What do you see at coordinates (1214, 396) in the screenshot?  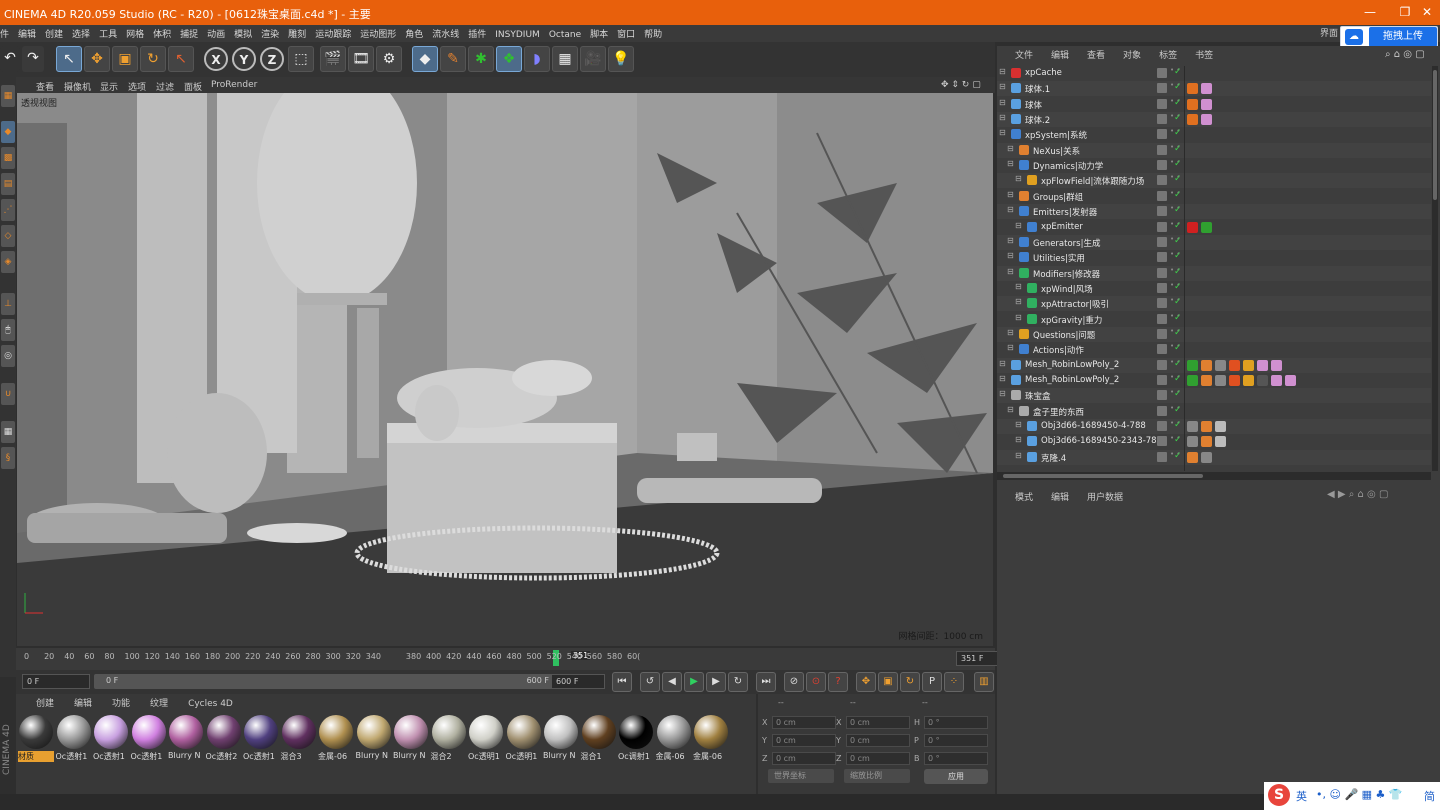 I see `object-row: ⊟ 珠宝盒 • • ✓` at bounding box center [1214, 396].